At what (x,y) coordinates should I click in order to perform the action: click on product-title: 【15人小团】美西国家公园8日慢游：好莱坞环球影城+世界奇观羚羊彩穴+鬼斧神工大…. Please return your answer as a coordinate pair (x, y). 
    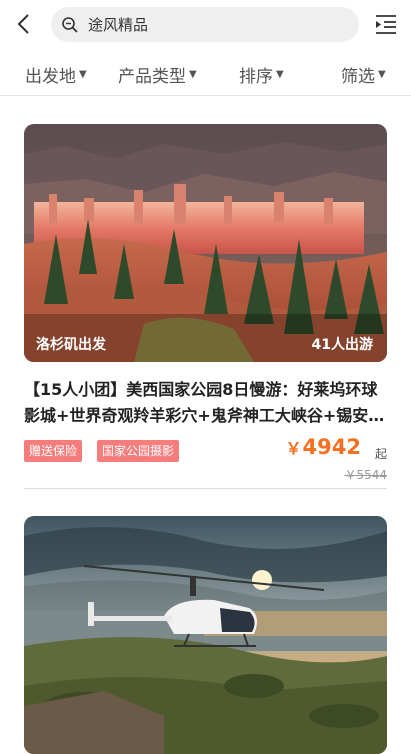
    Looking at the image, I should click on (205, 403).